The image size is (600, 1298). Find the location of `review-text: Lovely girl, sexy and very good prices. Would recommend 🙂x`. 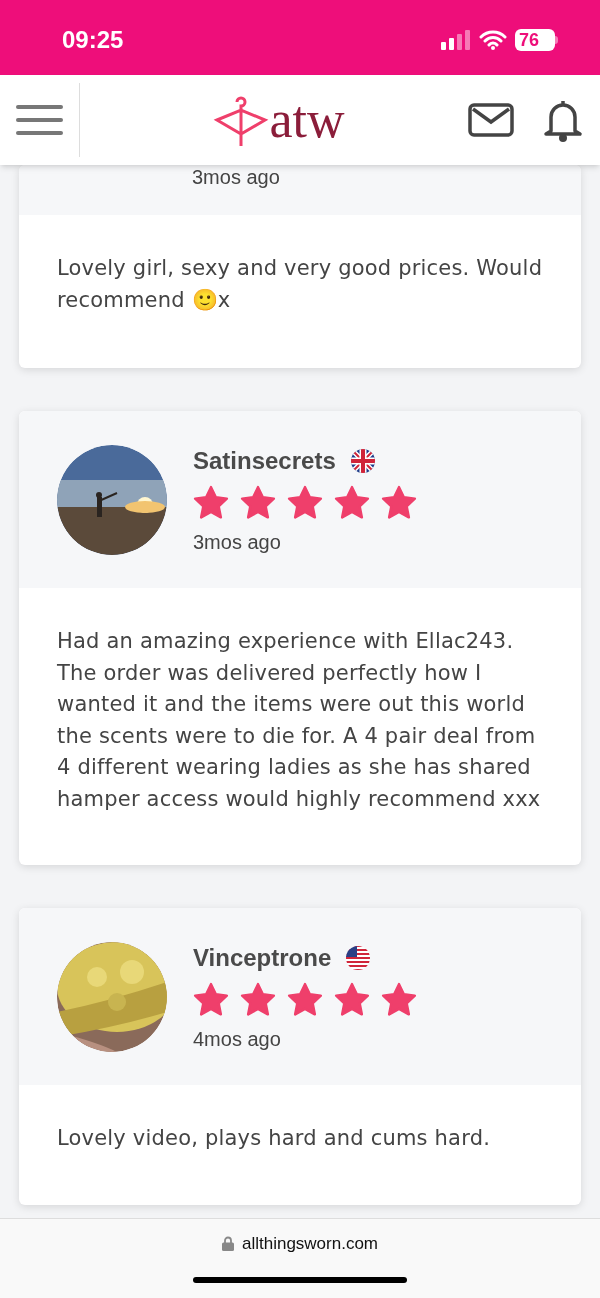

review-text: Lovely girl, sexy and very good prices. Would recommend 🙂x is located at coordinates (300, 284).